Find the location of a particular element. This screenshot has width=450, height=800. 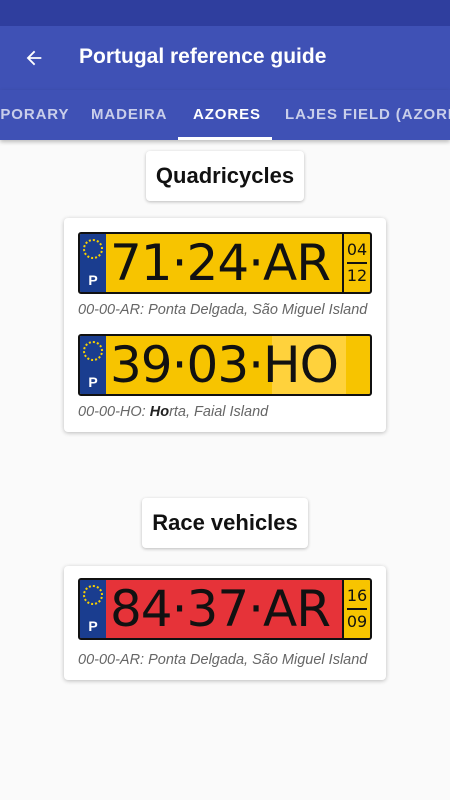

section-title: Quadricycles is located at coordinates (225, 175).